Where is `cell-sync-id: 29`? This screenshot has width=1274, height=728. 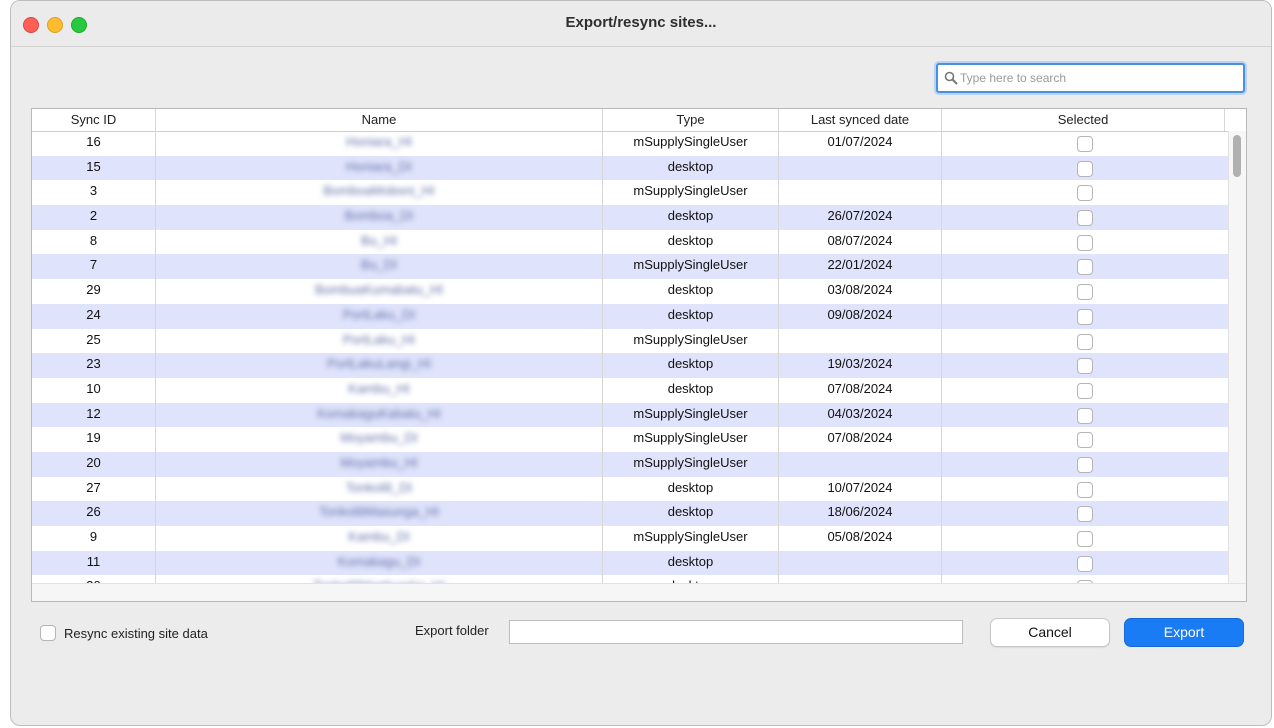
cell-sync-id: 29 is located at coordinates (94, 291).